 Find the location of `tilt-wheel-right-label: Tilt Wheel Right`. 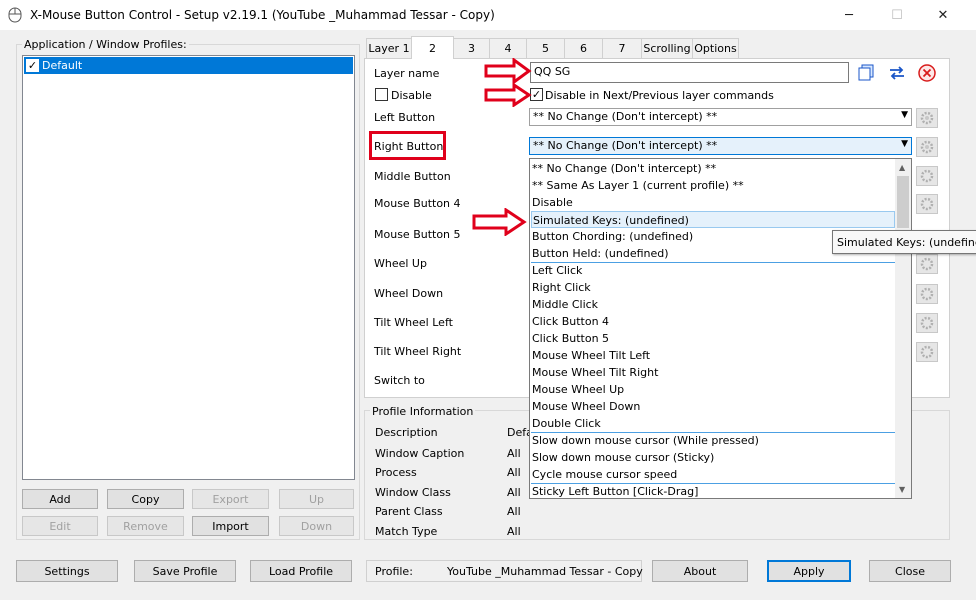

tilt-wheel-right-label: Tilt Wheel Right is located at coordinates (418, 351).